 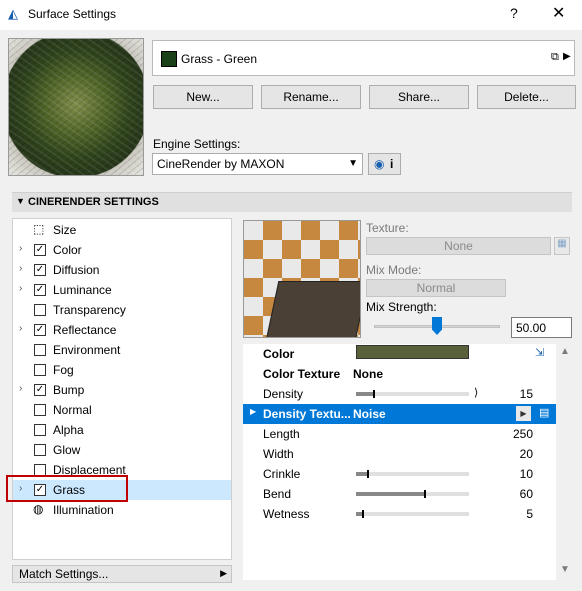 What do you see at coordinates (399, 454) in the screenshot?
I see `property-width: Width 20` at bounding box center [399, 454].